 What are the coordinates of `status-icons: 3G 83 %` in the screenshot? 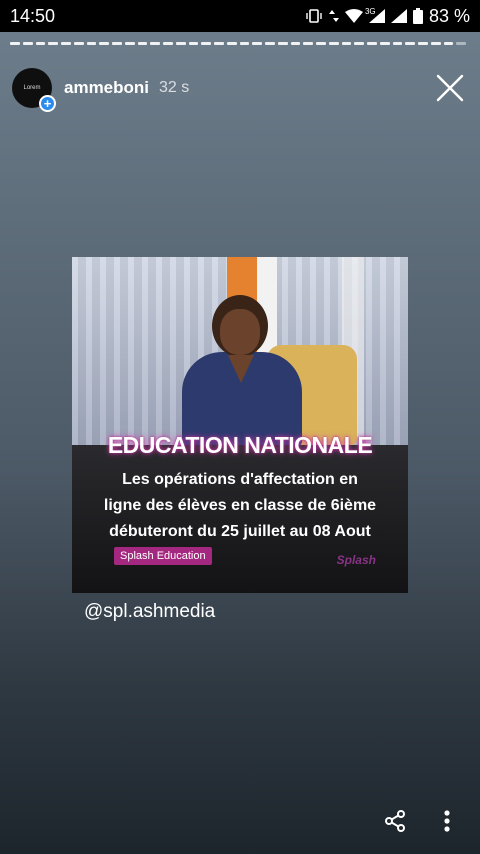 It's located at (387, 16).